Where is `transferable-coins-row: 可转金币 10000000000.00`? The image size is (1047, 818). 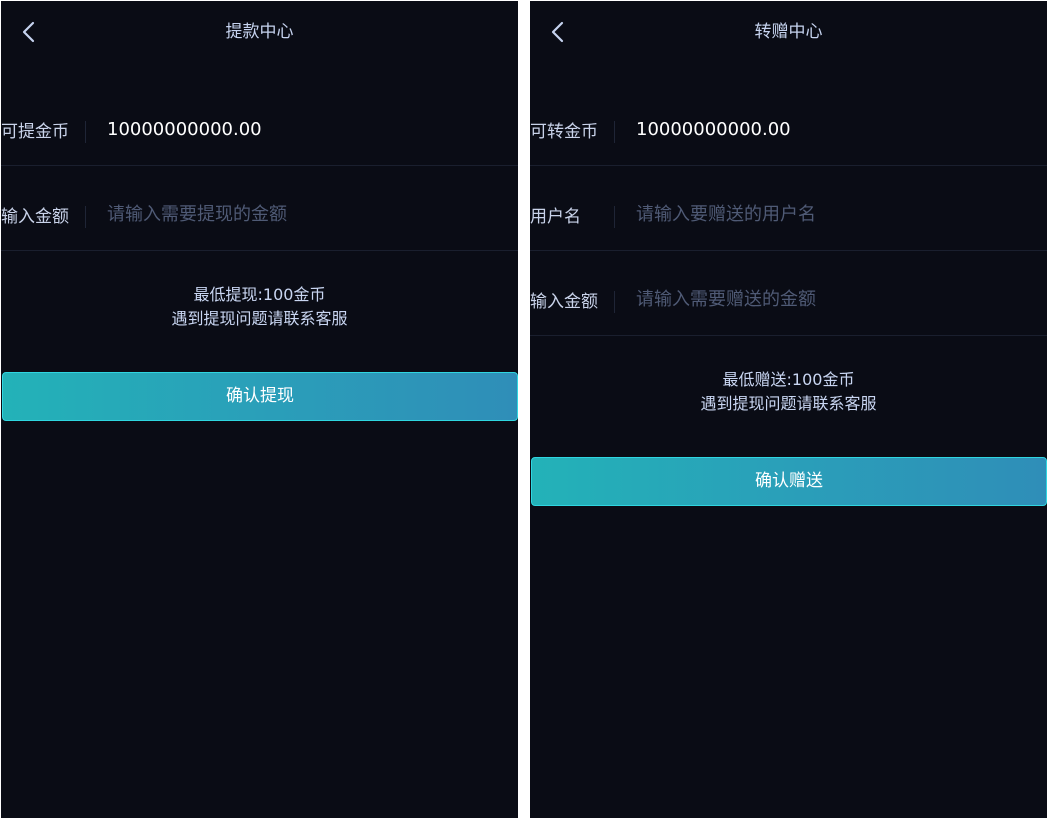 transferable-coins-row: 可转金币 10000000000.00 is located at coordinates (788, 123).